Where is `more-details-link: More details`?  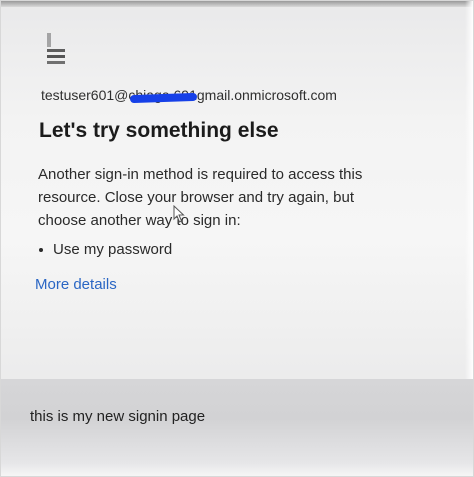 more-details-link: More details is located at coordinates (76, 284).